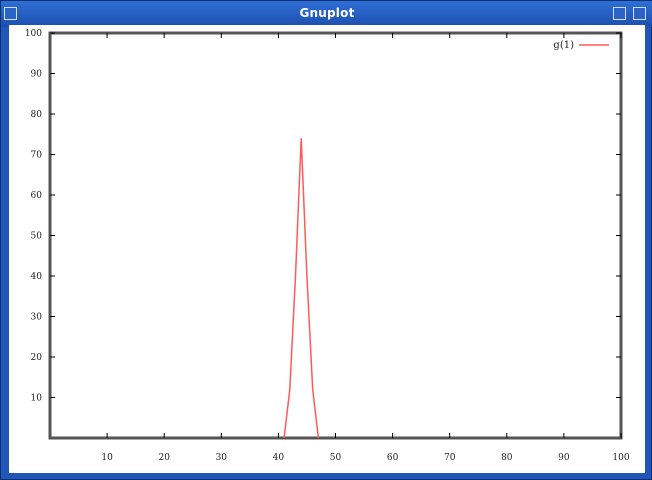 This screenshot has width=652, height=480. What do you see at coordinates (620, 458) in the screenshot?
I see `x-tick-label: 100` at bounding box center [620, 458].